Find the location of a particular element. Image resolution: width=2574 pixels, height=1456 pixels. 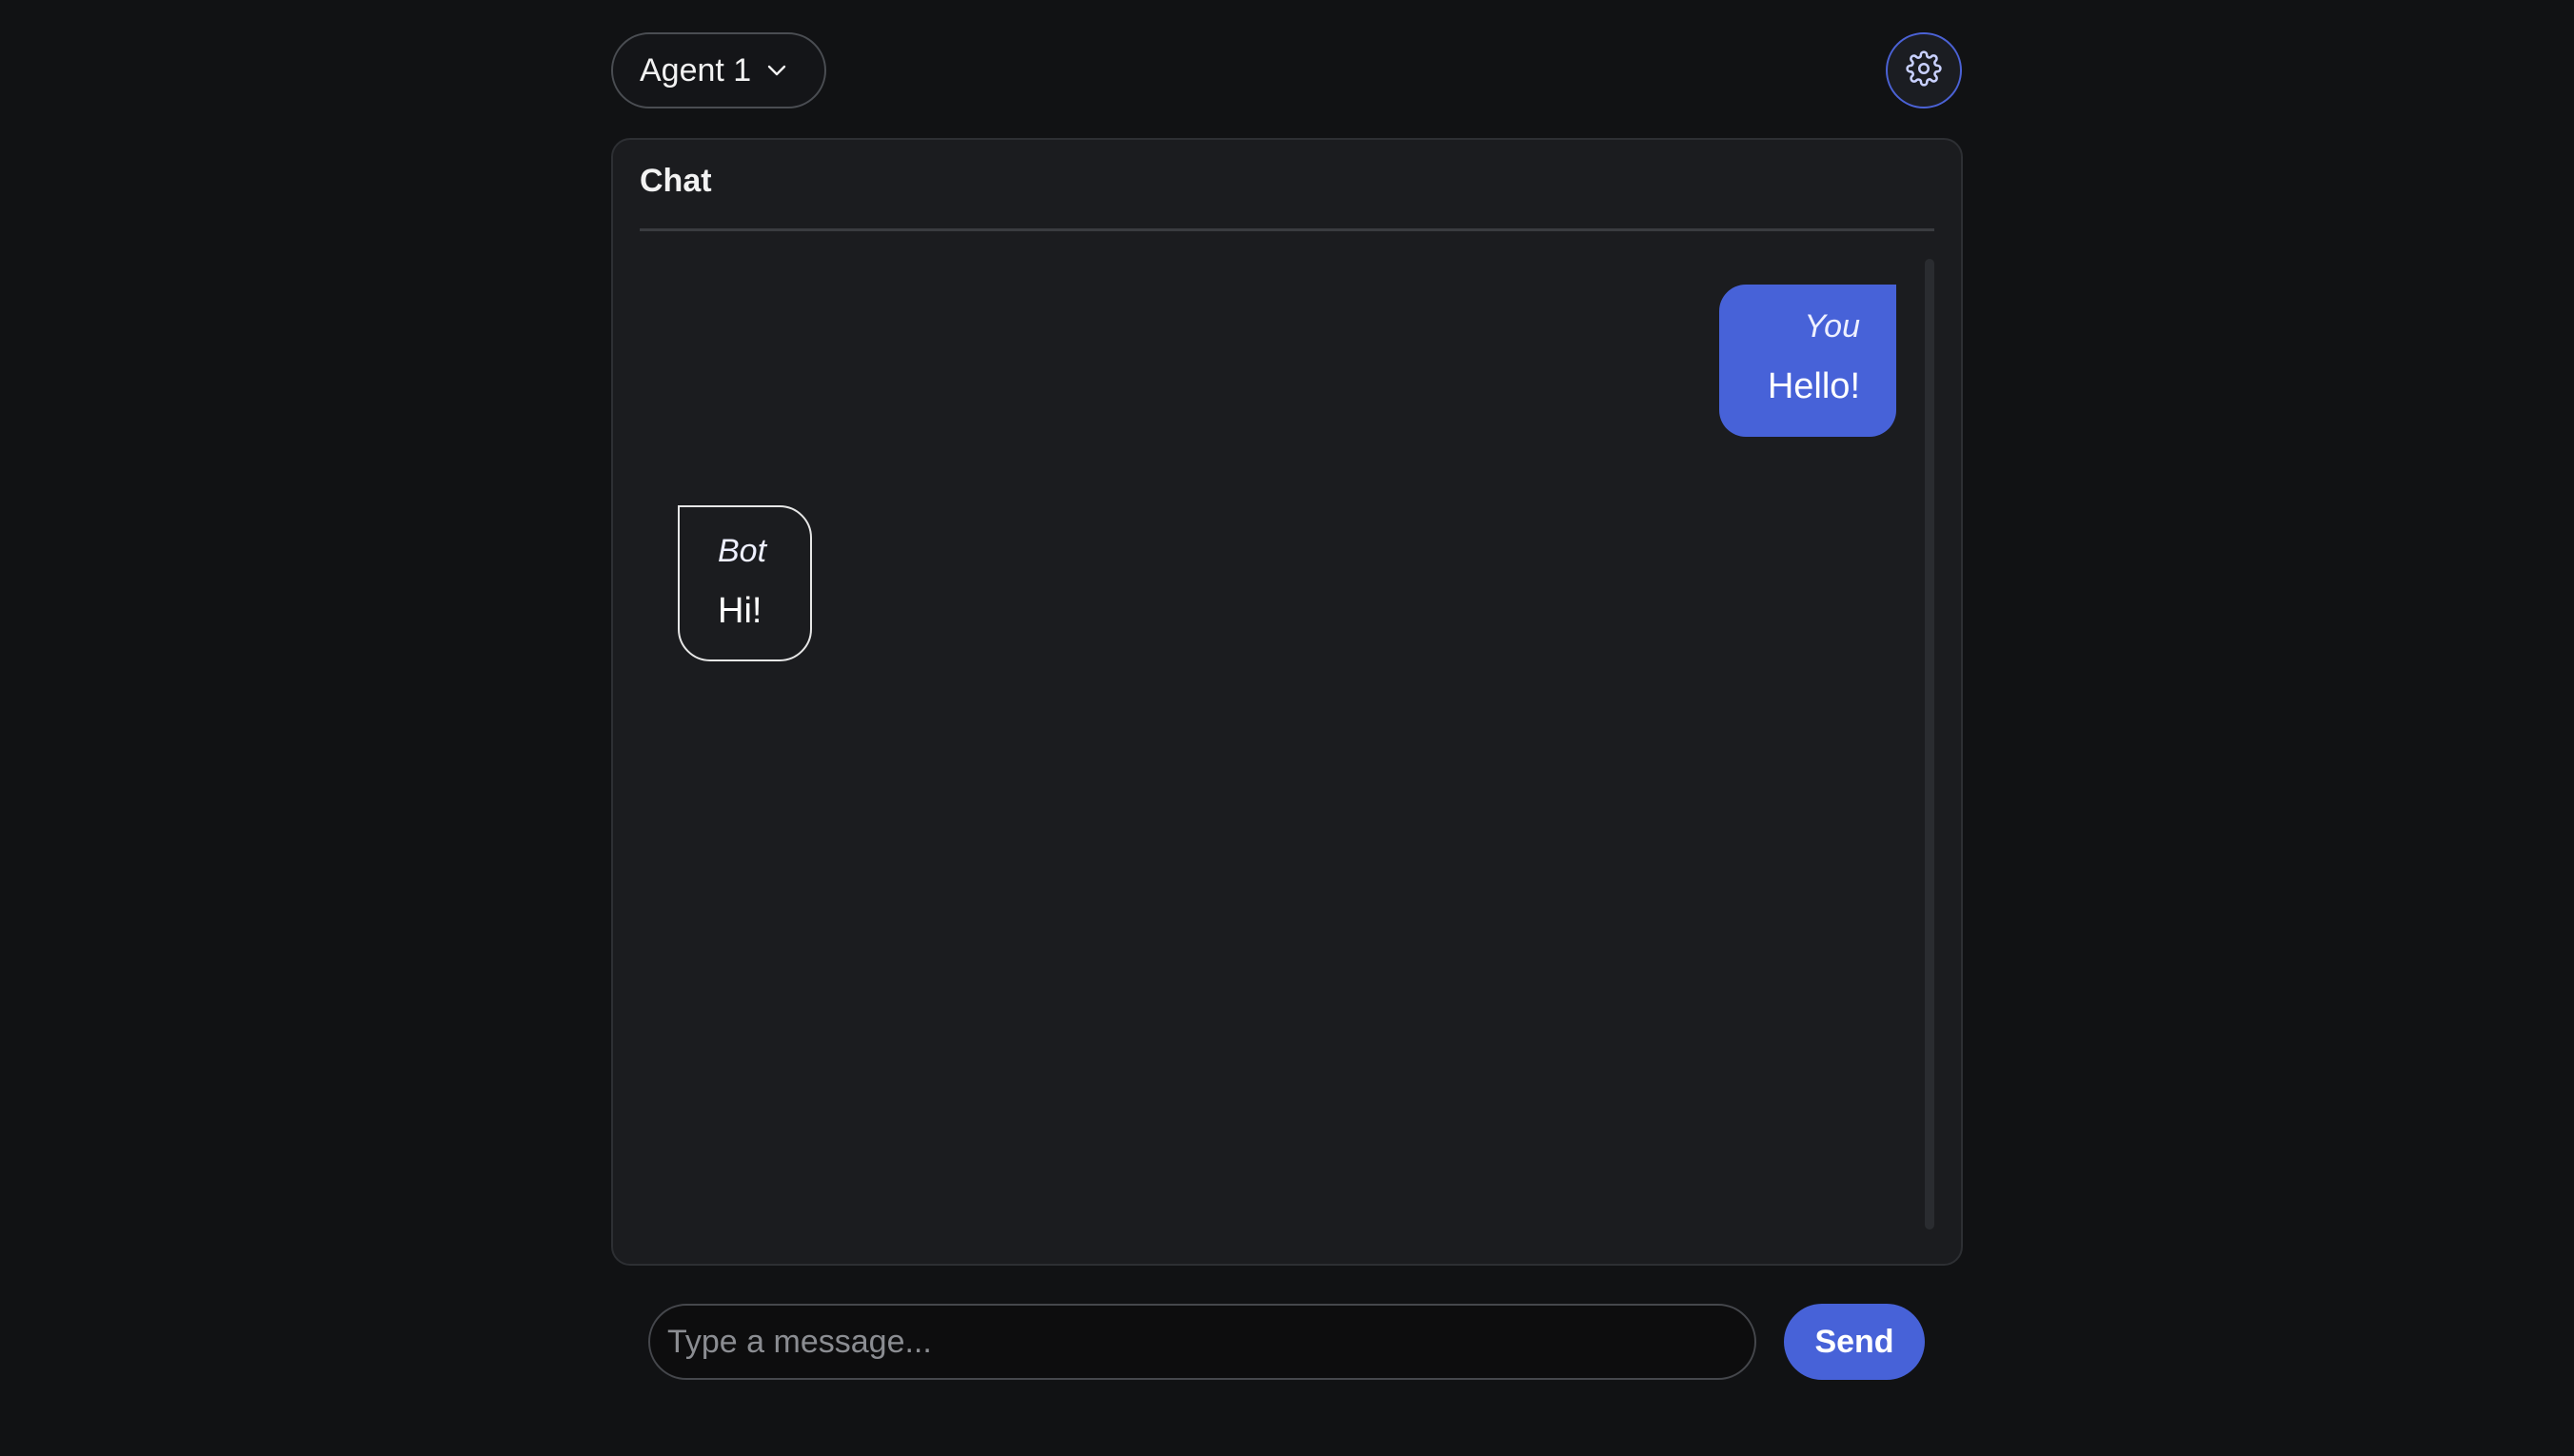

message-sender: You is located at coordinates (1832, 326).